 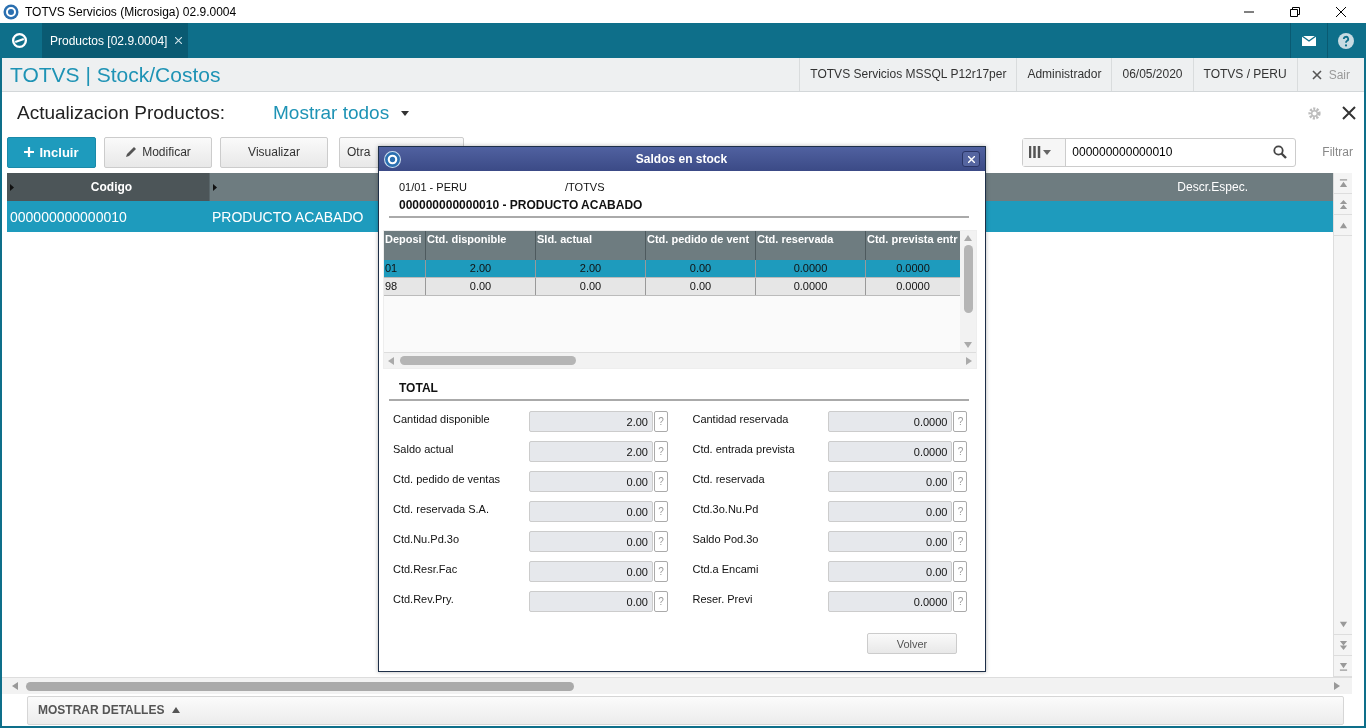 I want to click on page-up-icon, so click(x=1343, y=204).